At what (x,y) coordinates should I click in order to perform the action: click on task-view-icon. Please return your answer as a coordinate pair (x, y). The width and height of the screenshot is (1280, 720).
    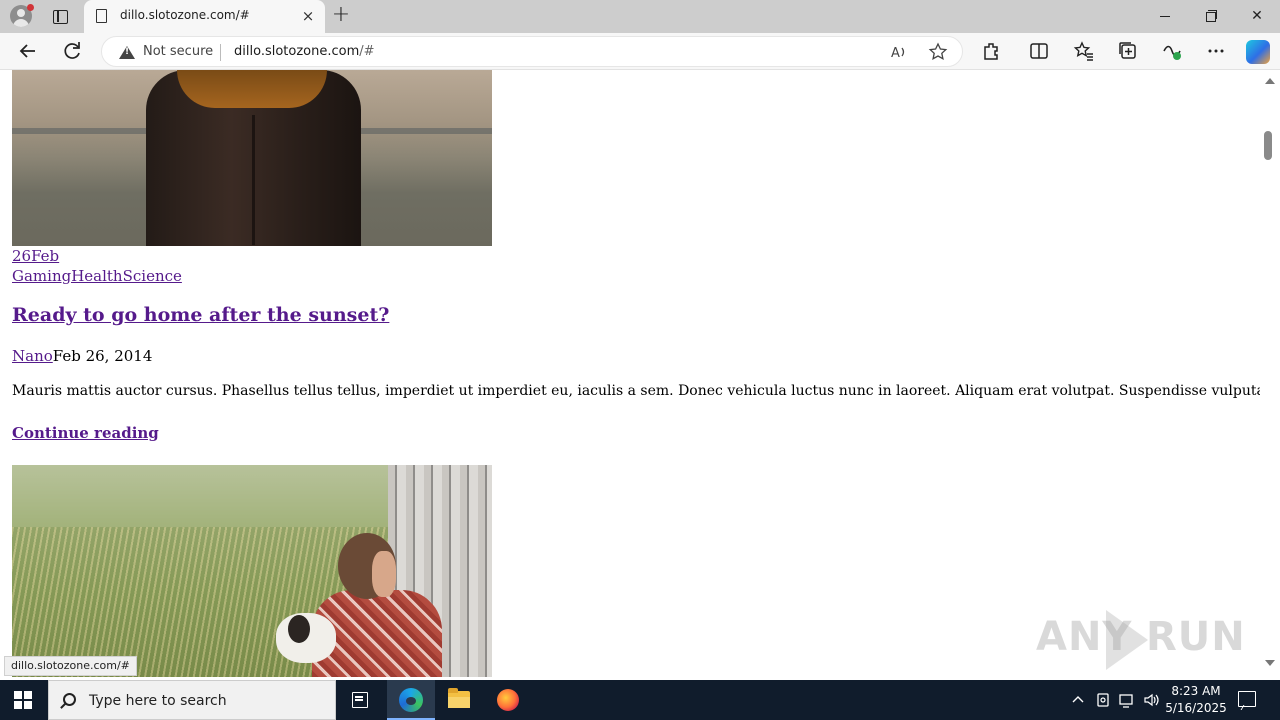
    Looking at the image, I should click on (360, 700).